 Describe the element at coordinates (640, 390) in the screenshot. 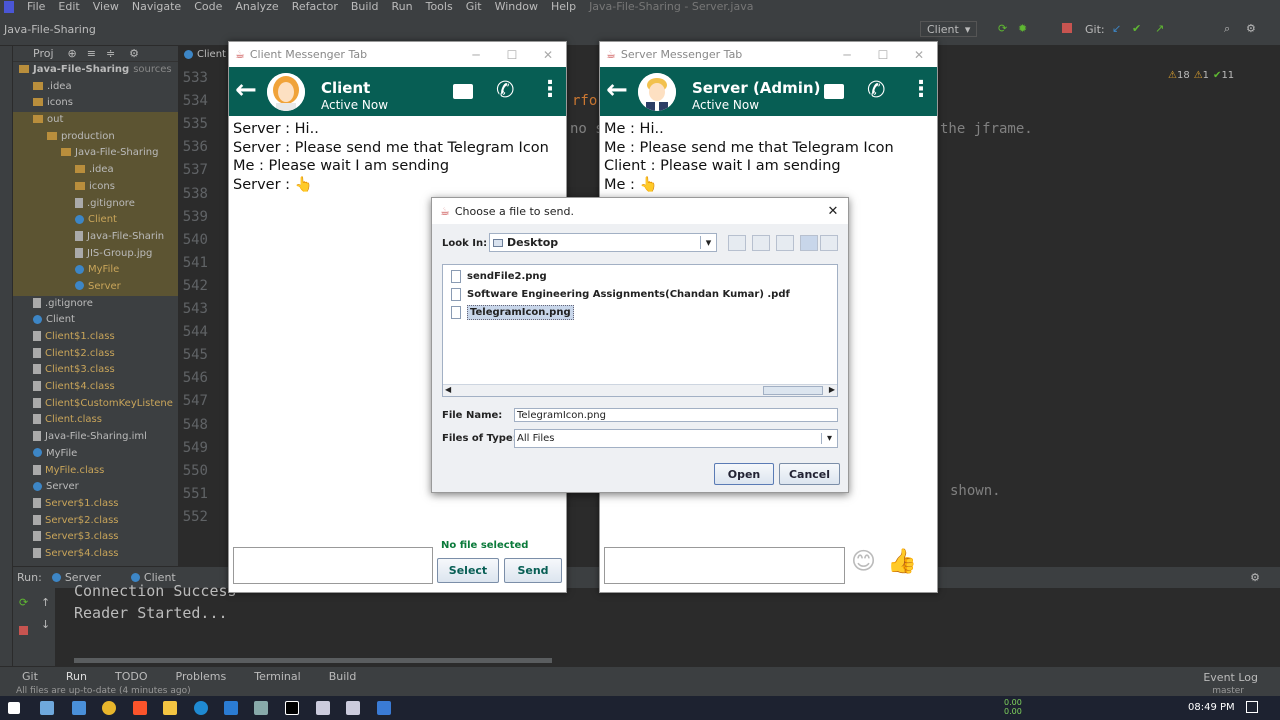

I see `horizontal-scrollbar: ◀ ▶` at that location.